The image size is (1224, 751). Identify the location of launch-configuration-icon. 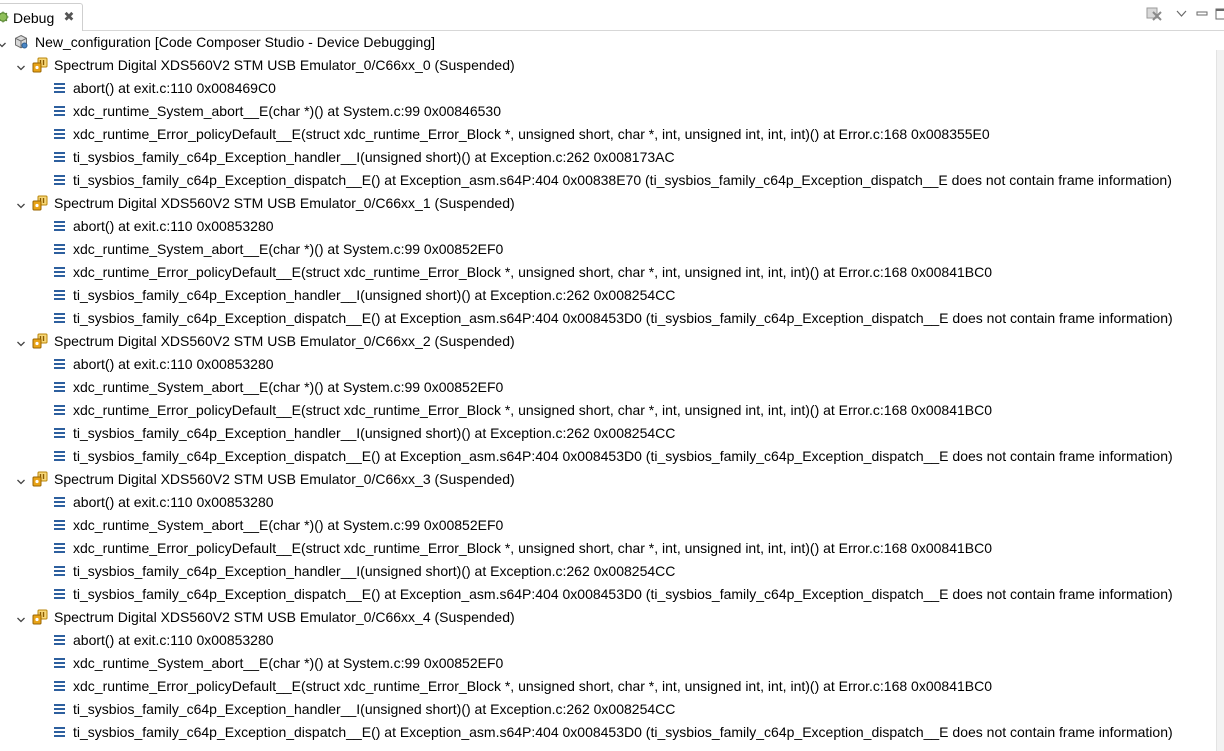
(21, 42).